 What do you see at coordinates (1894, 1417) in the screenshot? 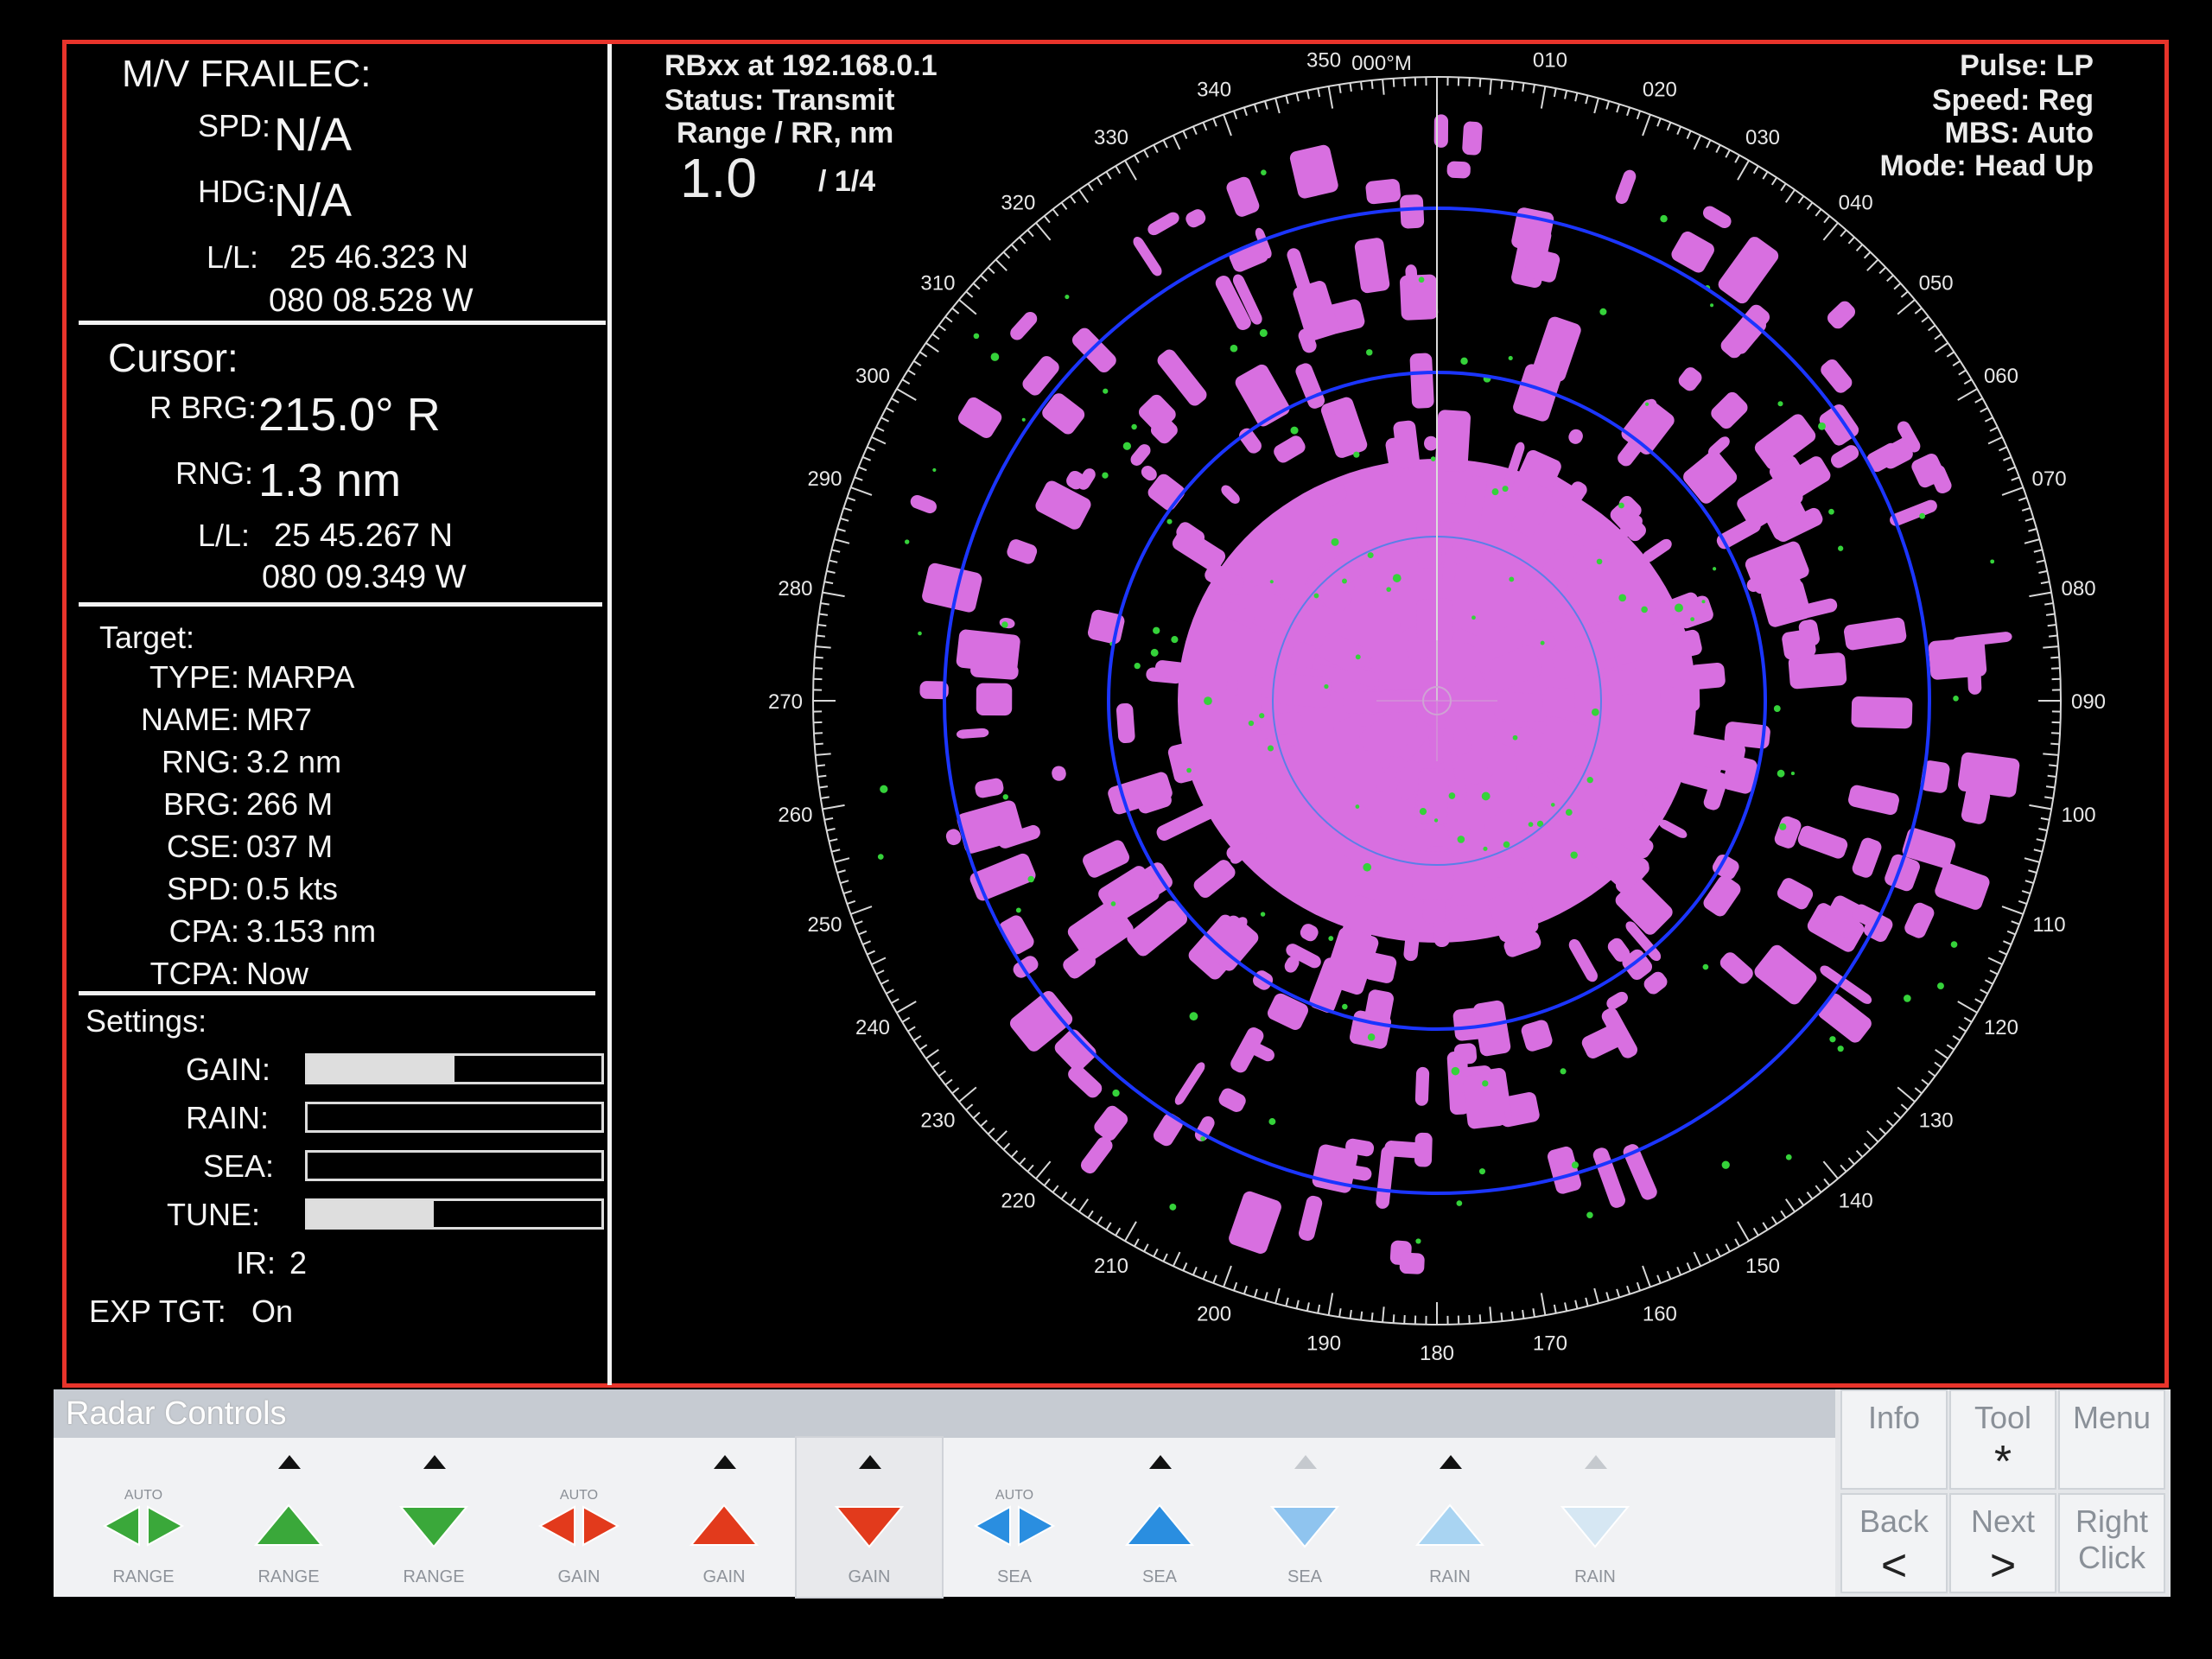
I see `info-button-label: Info` at bounding box center [1894, 1417].